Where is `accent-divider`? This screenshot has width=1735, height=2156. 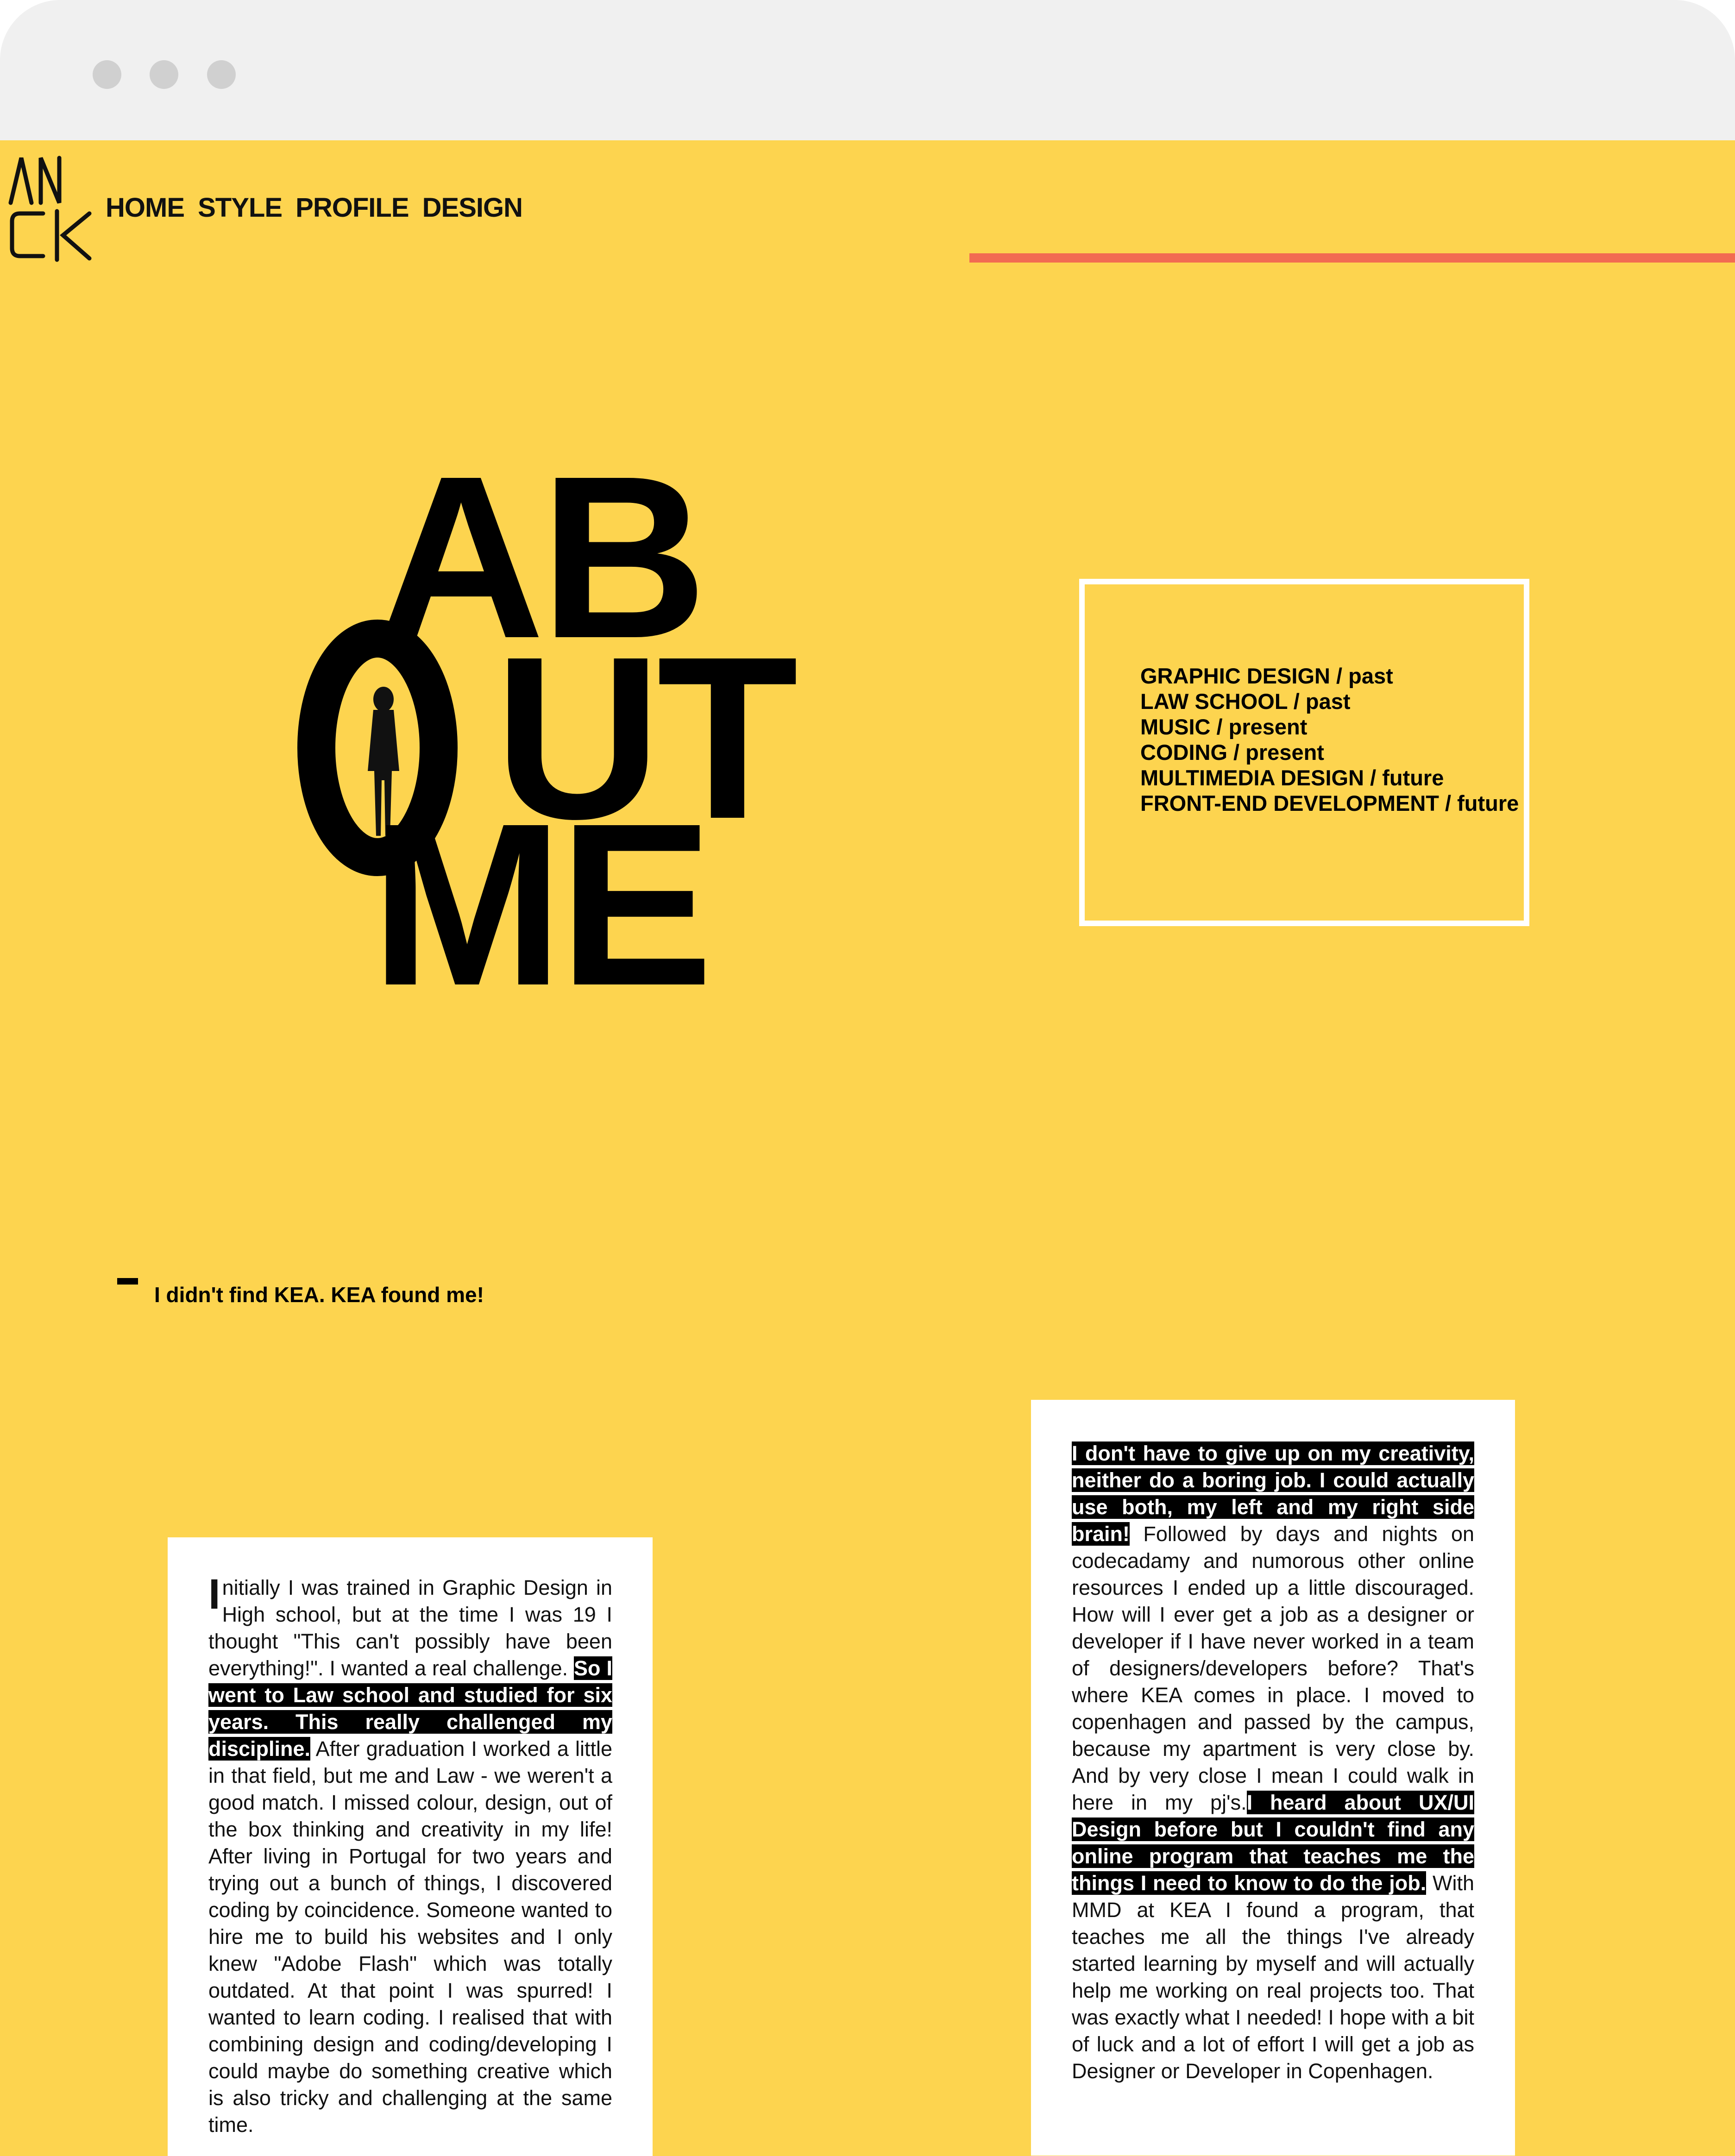
accent-divider is located at coordinates (1352, 258).